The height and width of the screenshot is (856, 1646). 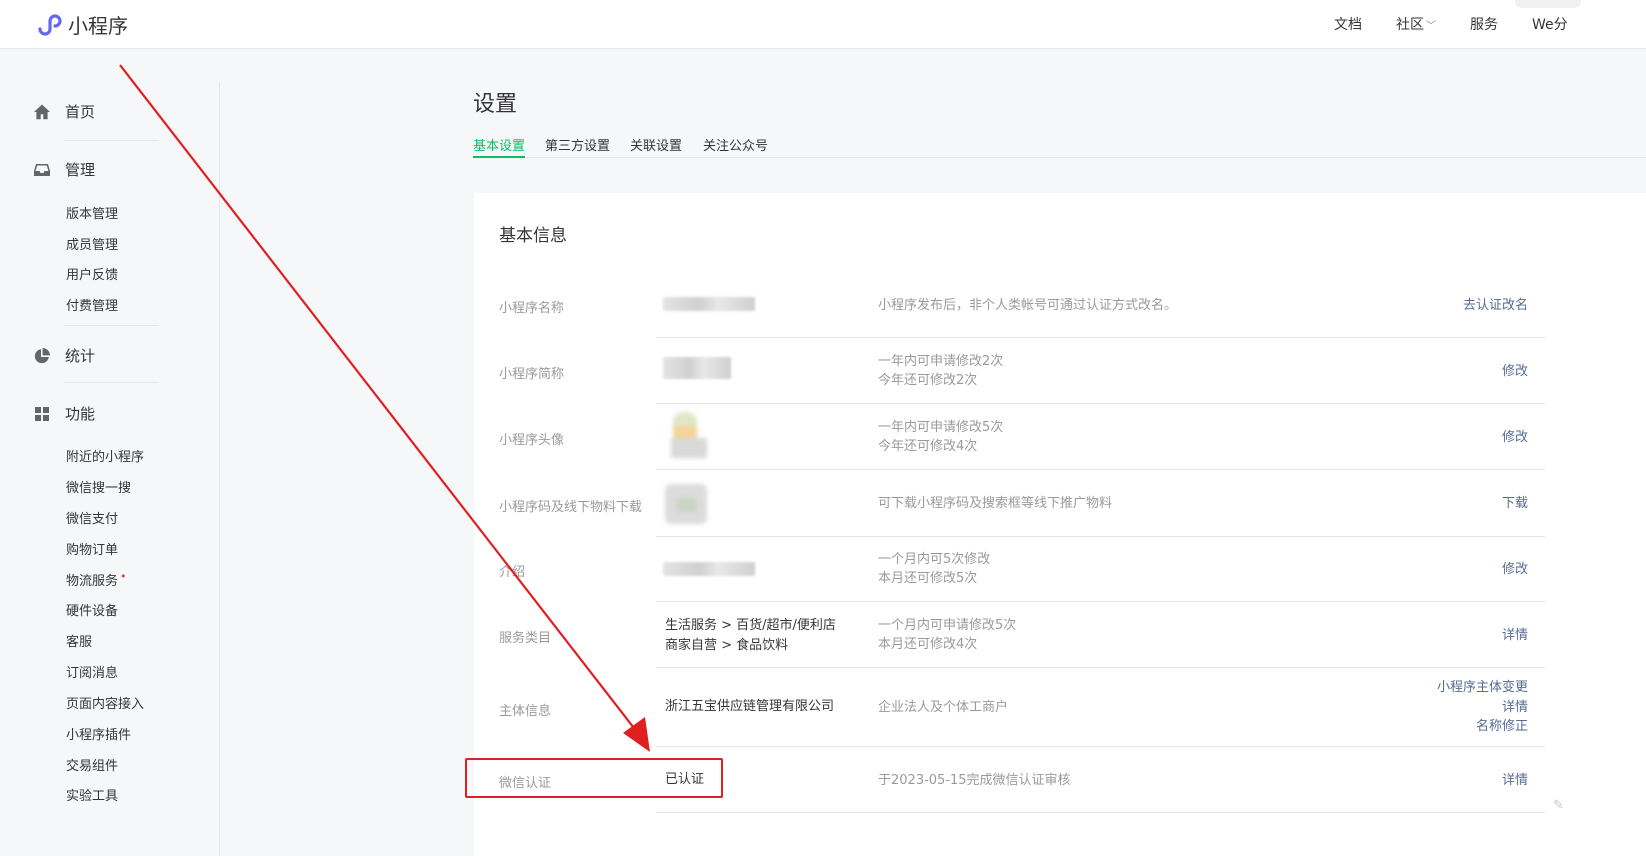 I want to click on redacted-short-name, so click(x=697, y=368).